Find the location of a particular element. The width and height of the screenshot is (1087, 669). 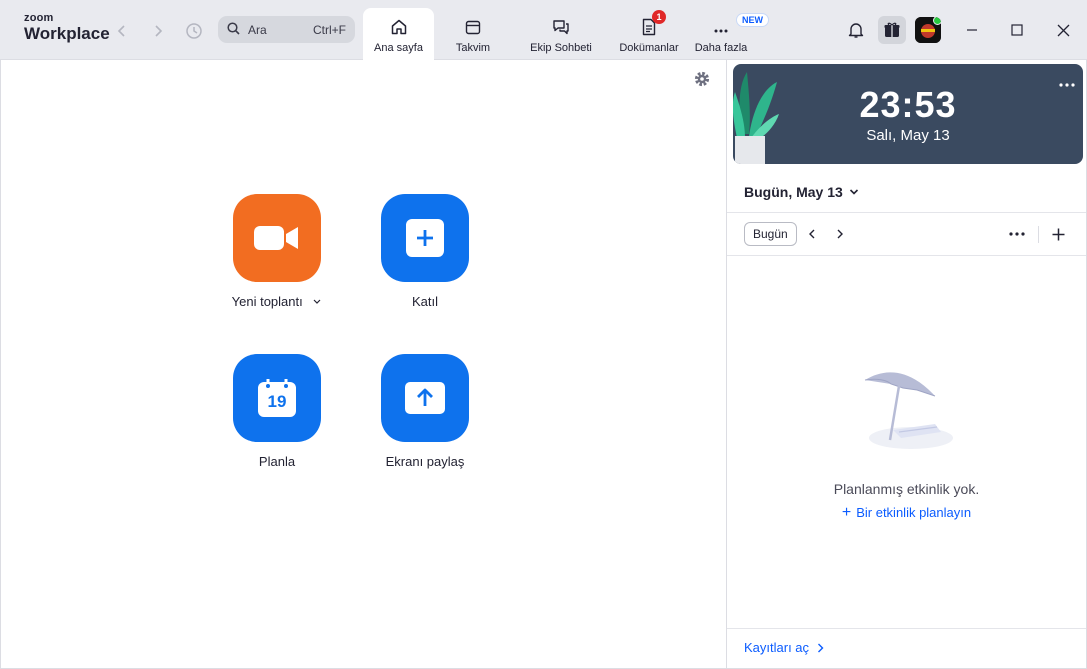

tab-label: Daha fazla is located at coordinates (721, 48).